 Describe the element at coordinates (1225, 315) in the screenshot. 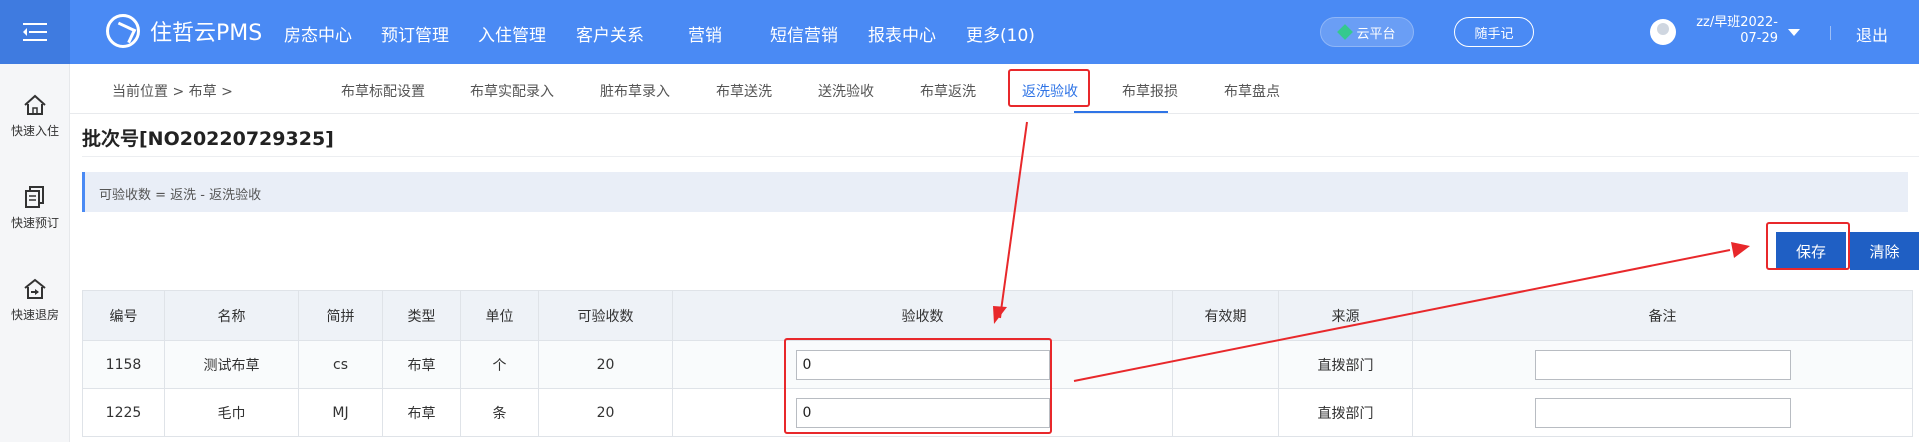

I see `col-header-expiry: 有效期` at that location.